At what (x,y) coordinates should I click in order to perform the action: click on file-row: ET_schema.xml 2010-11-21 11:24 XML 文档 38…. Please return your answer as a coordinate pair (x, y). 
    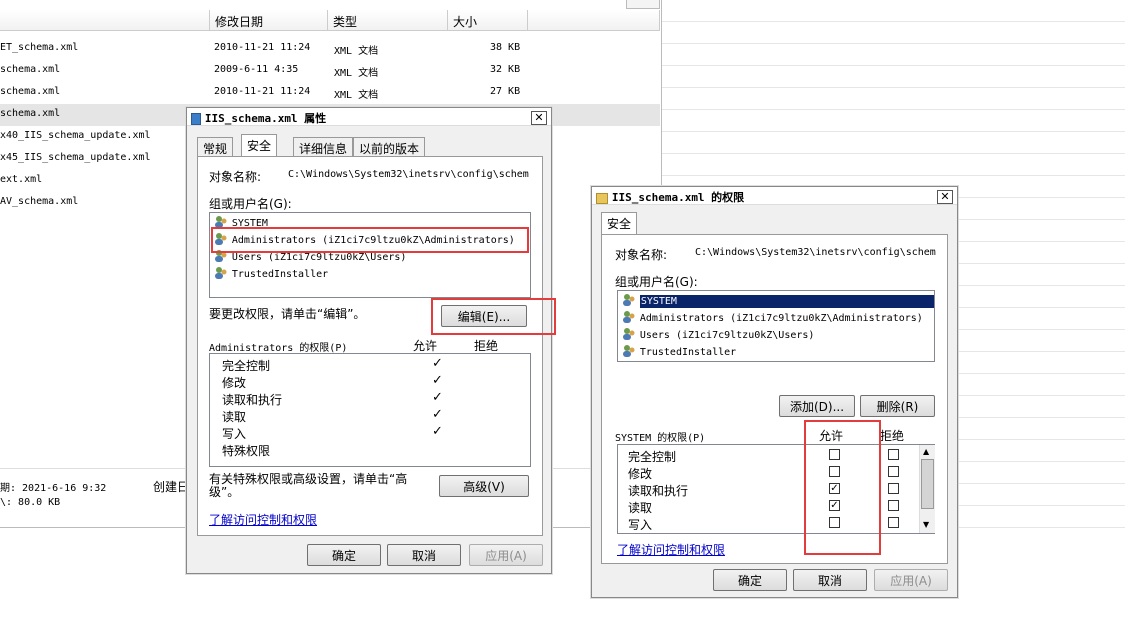
    Looking at the image, I should click on (330, 49).